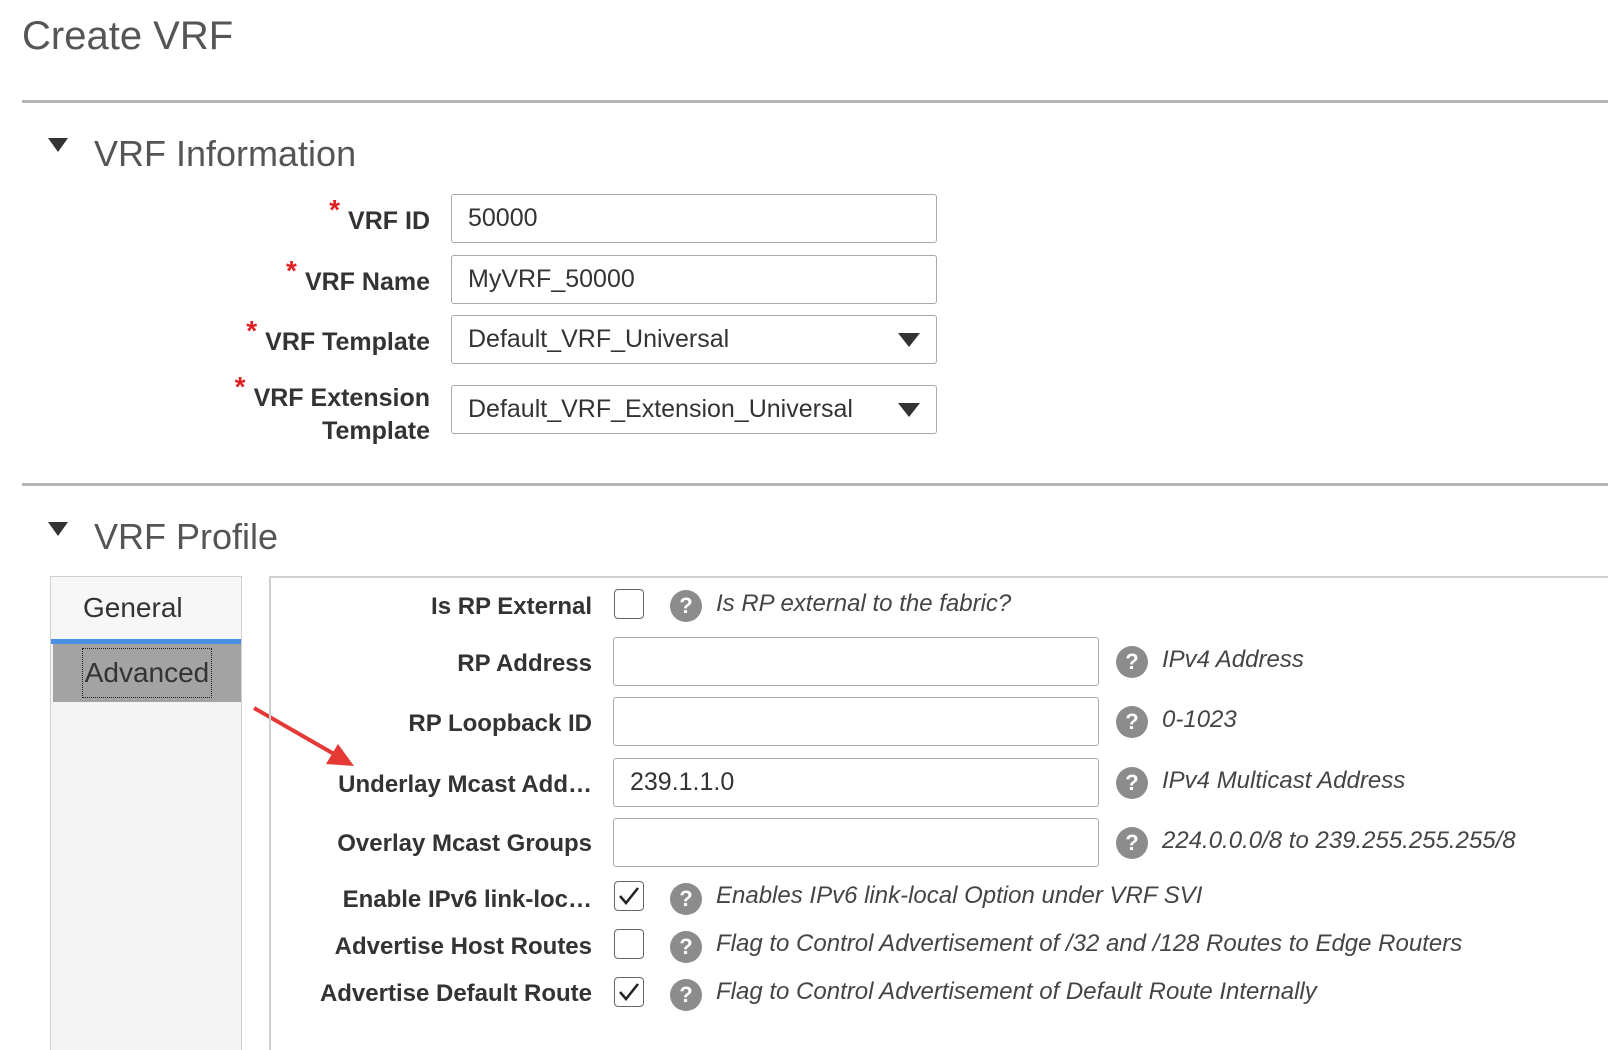  I want to click on vrf-name-label: * VRF Name, so click(358, 275).